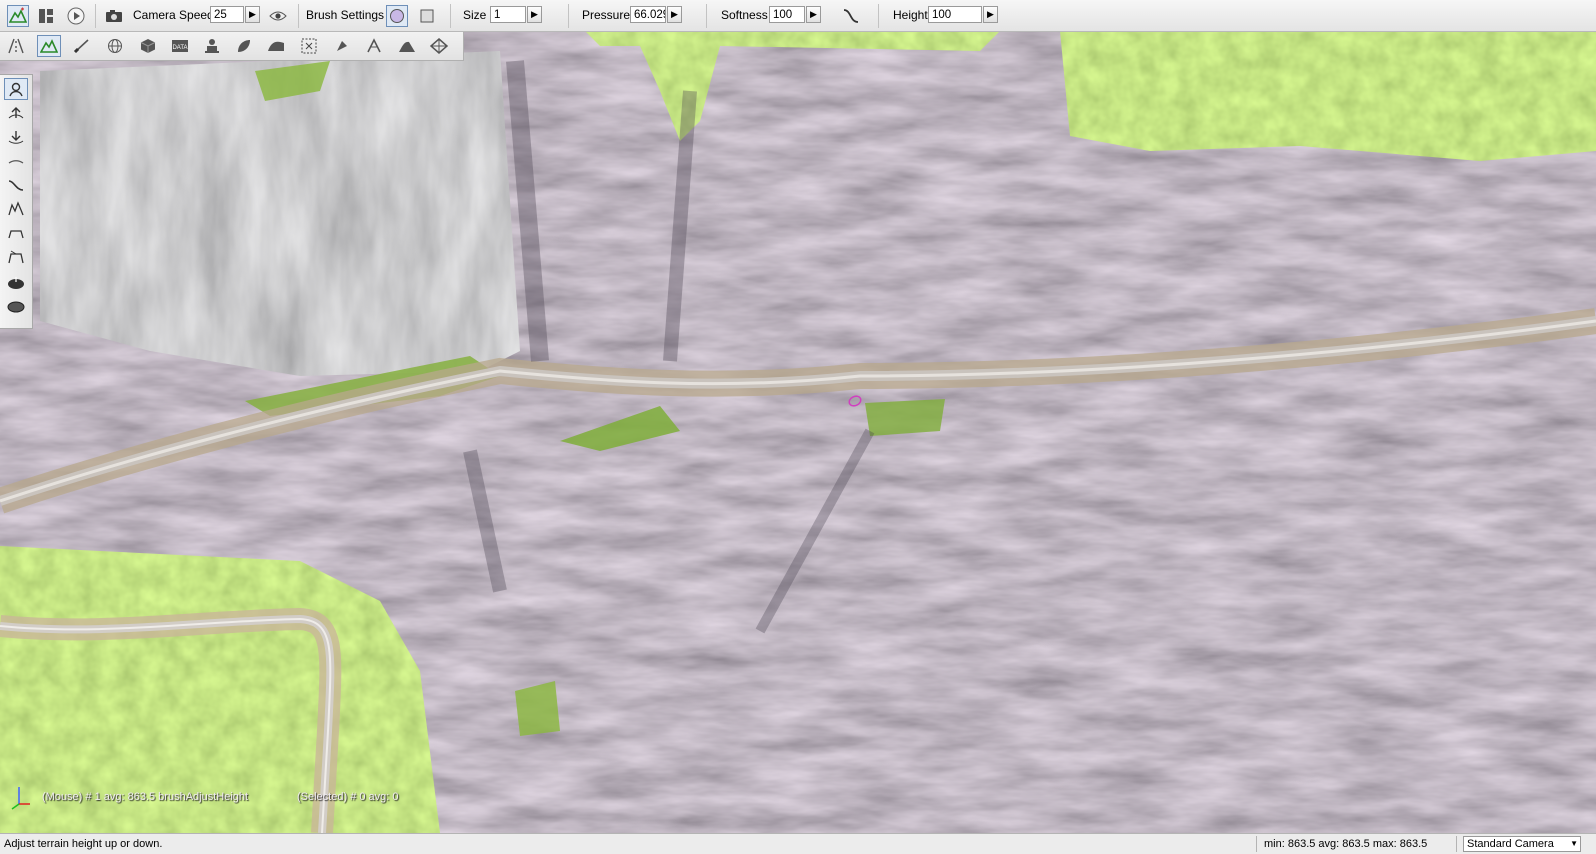 This screenshot has height=854, width=1596. Describe the element at coordinates (244, 46) in the screenshot. I see `leaf-icon` at that location.